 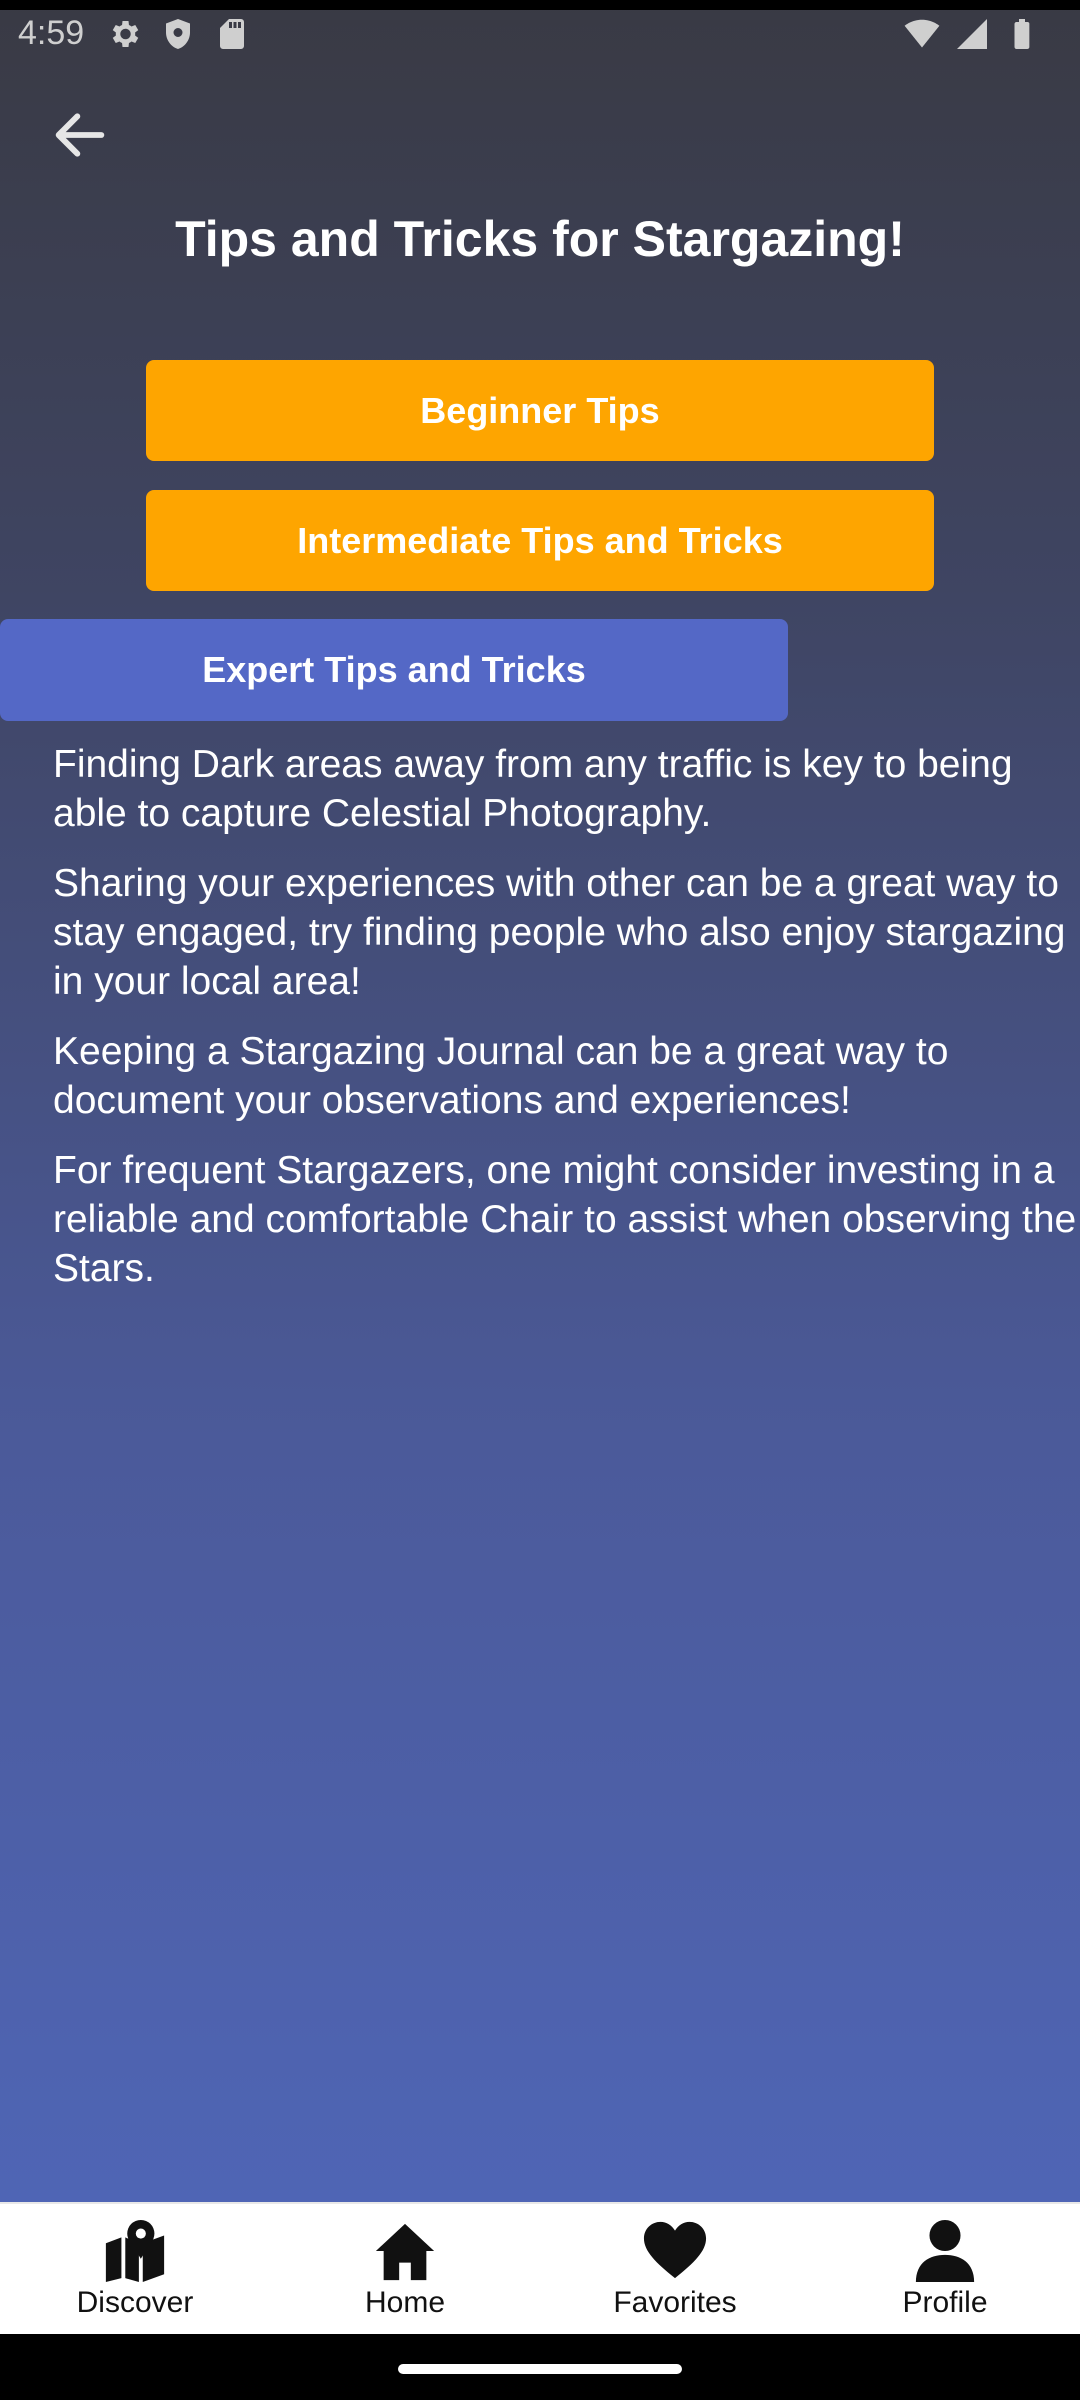 I want to click on gear-icon, so click(x=125, y=34).